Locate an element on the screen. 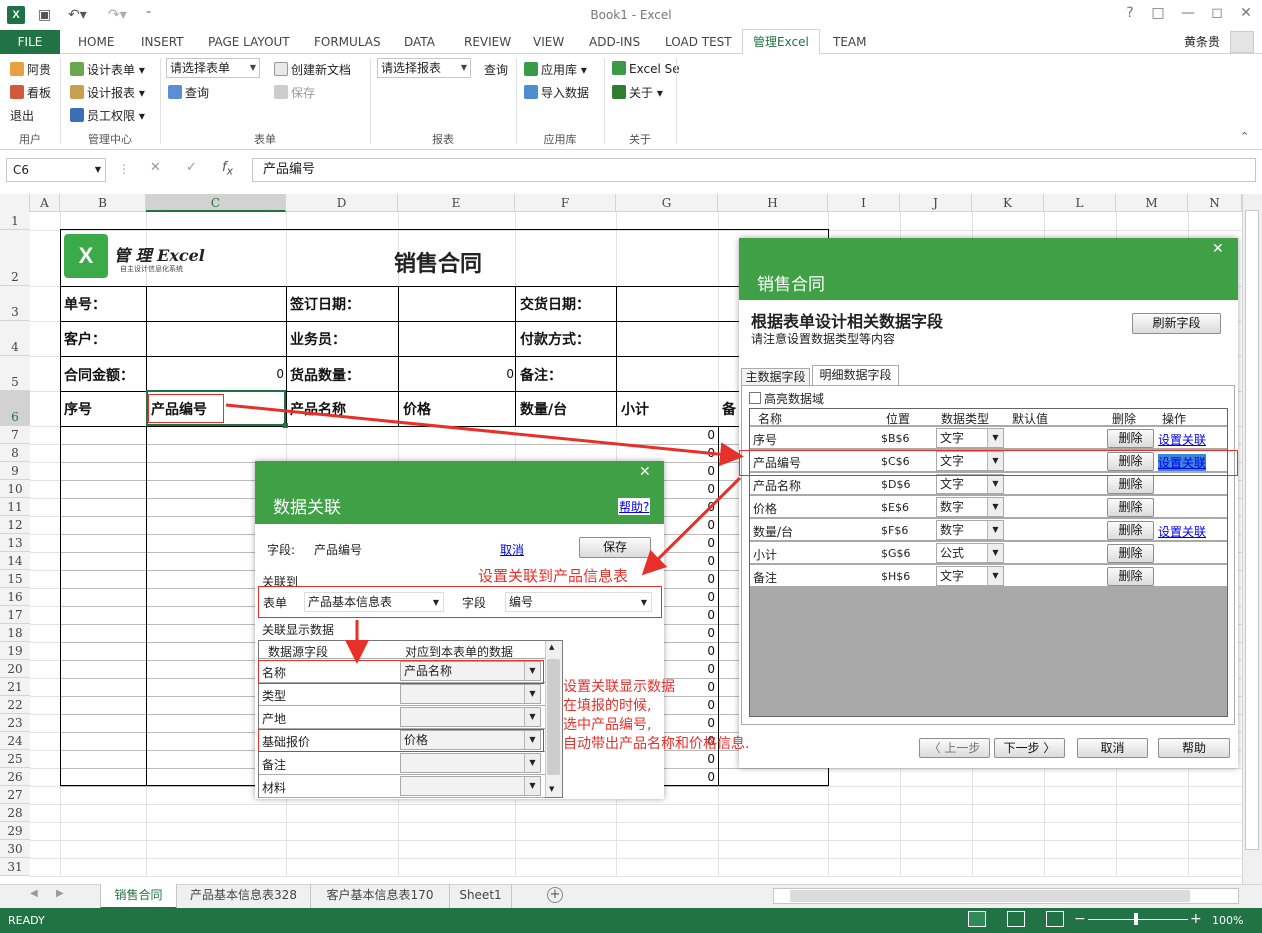  horizontal-scrollbar-thumb is located at coordinates (990, 896).